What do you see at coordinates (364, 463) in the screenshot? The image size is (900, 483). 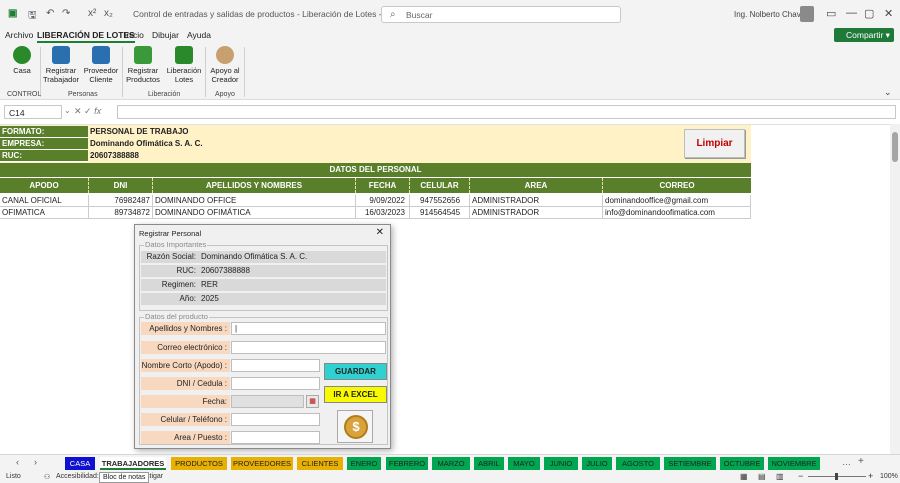 I see `tab-enero: ENERO` at bounding box center [364, 463].